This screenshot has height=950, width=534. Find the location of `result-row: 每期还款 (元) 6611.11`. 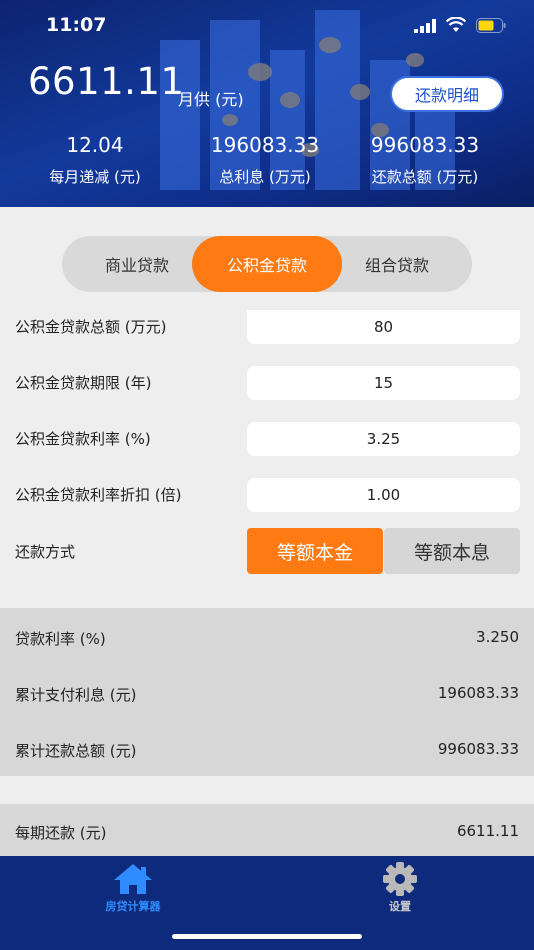

result-row: 每期还款 (元) 6611.11 is located at coordinates (267, 833).